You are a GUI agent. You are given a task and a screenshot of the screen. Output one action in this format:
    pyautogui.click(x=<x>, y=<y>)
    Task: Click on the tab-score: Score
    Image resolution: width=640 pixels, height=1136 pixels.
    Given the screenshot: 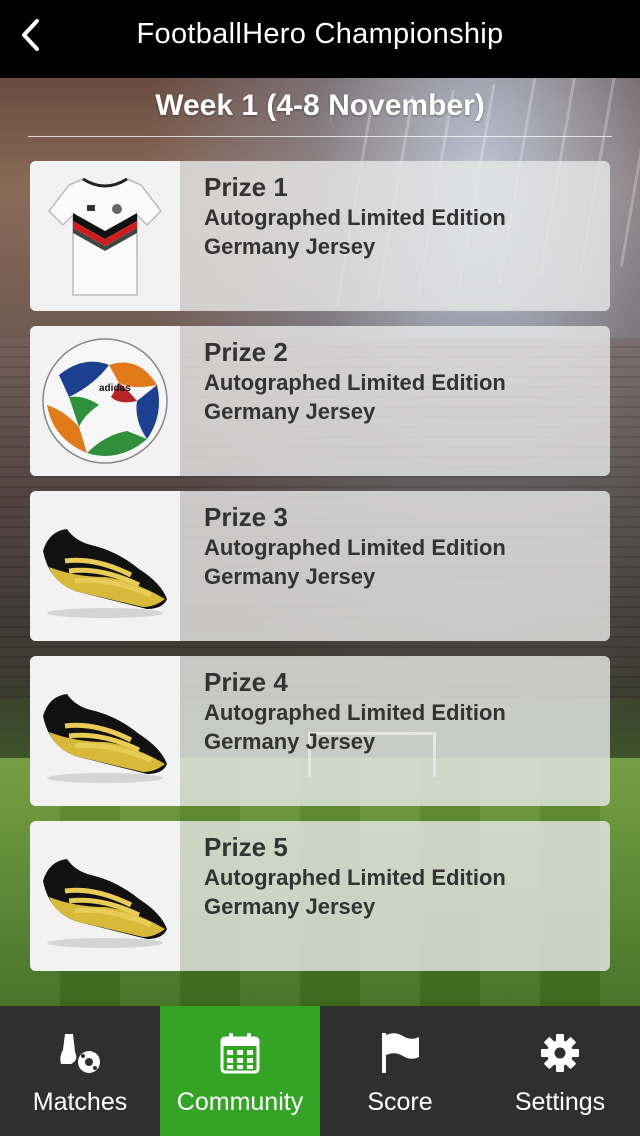 What is the action you would take?
    pyautogui.click(x=400, y=1071)
    